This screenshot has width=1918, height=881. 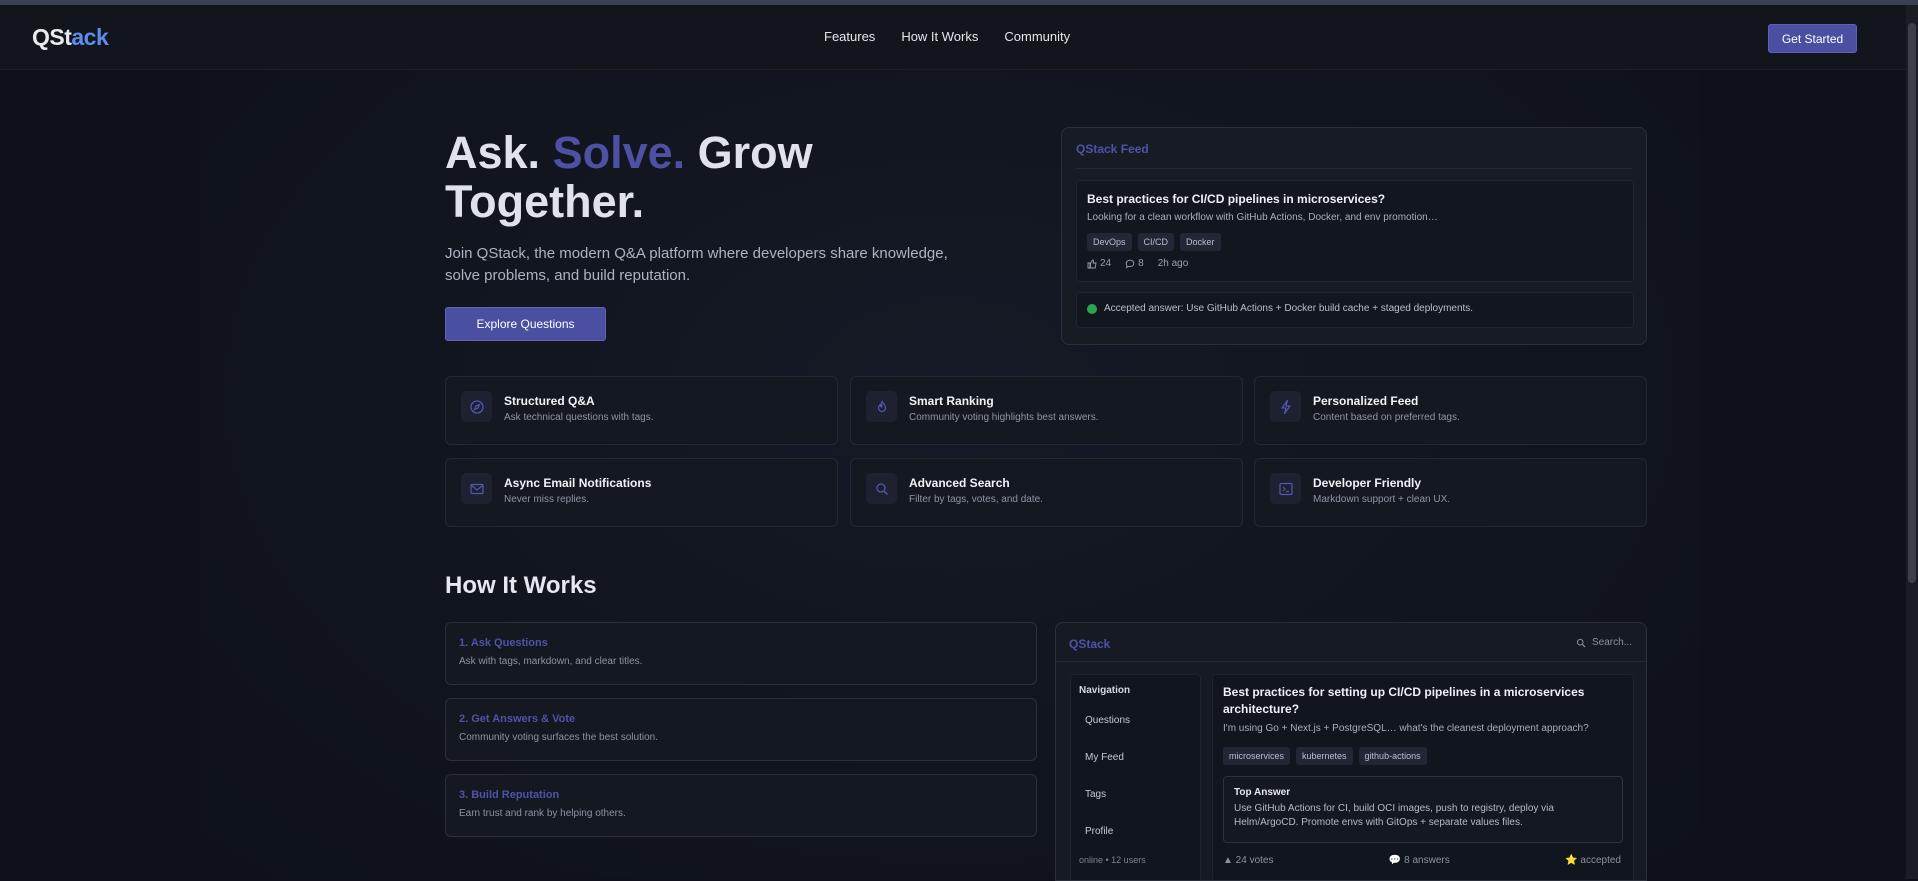 I want to click on likes-stat: 24, so click(x=1099, y=263).